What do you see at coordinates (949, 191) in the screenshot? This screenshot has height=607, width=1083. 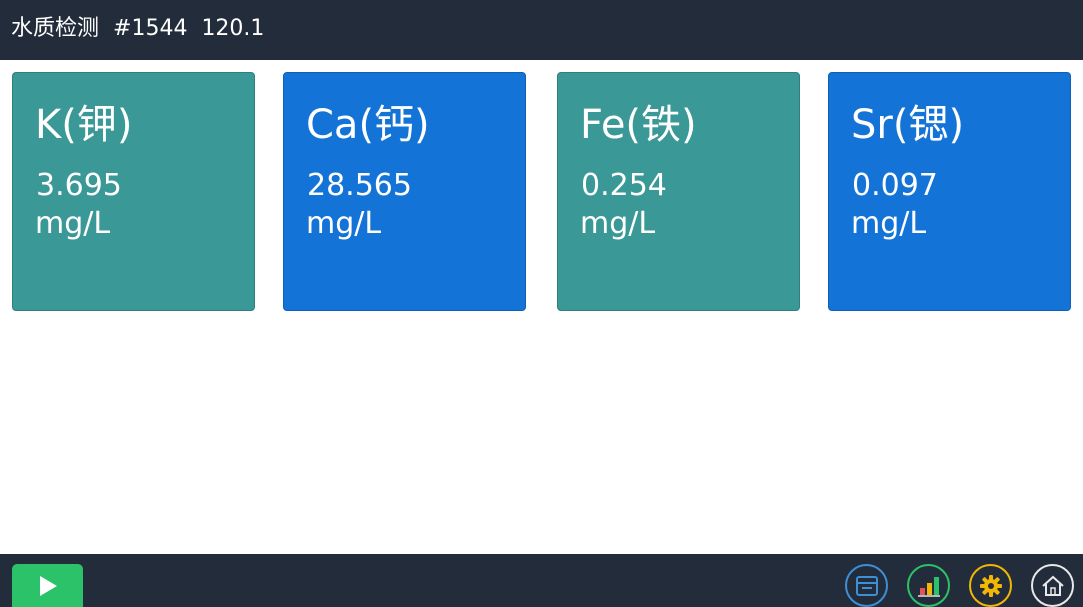 I see `card-sr: Sr(锶) 0.097 mg/L` at bounding box center [949, 191].